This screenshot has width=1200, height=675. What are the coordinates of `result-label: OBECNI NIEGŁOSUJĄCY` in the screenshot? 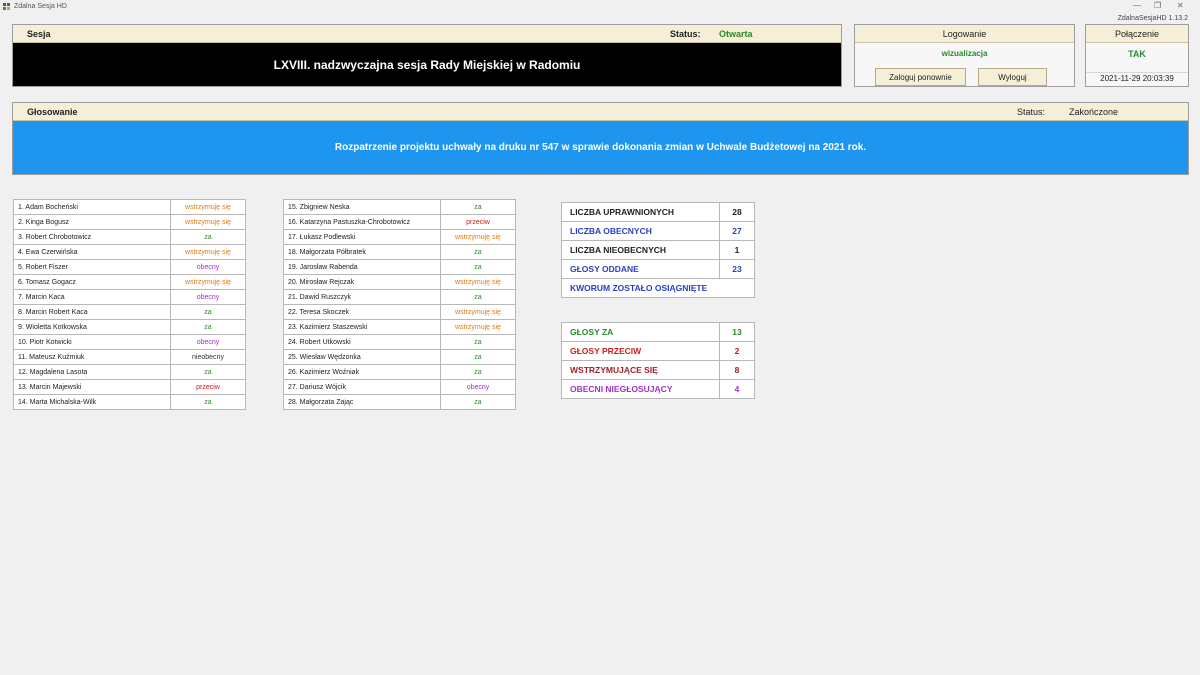 It's located at (640, 389).